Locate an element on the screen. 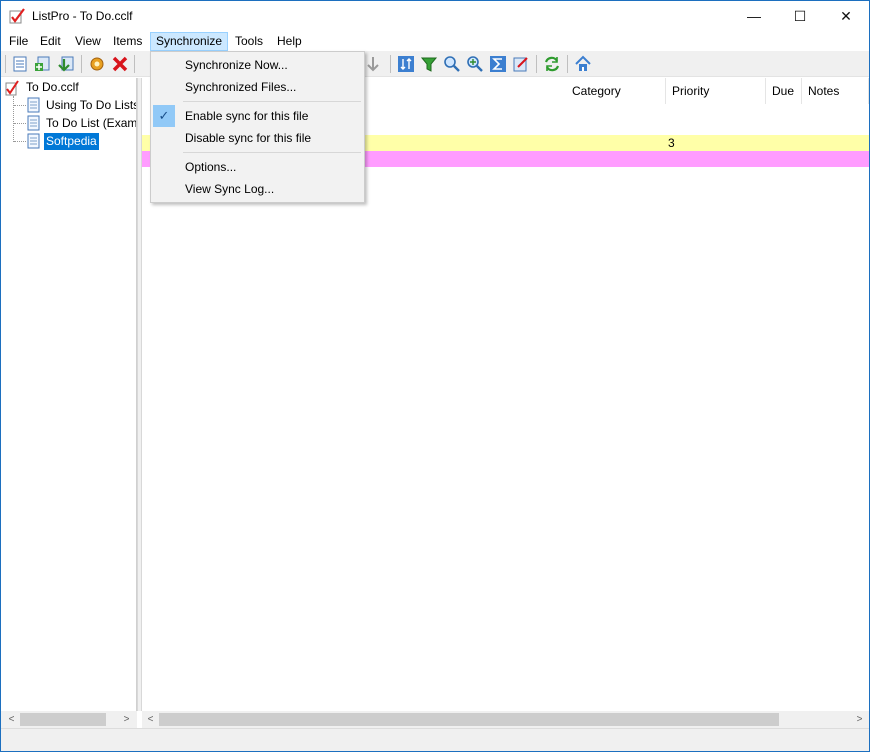 Image resolution: width=870 pixels, height=752 pixels. menu-item-disable-sync: Disable sync for this file is located at coordinates (257, 138).